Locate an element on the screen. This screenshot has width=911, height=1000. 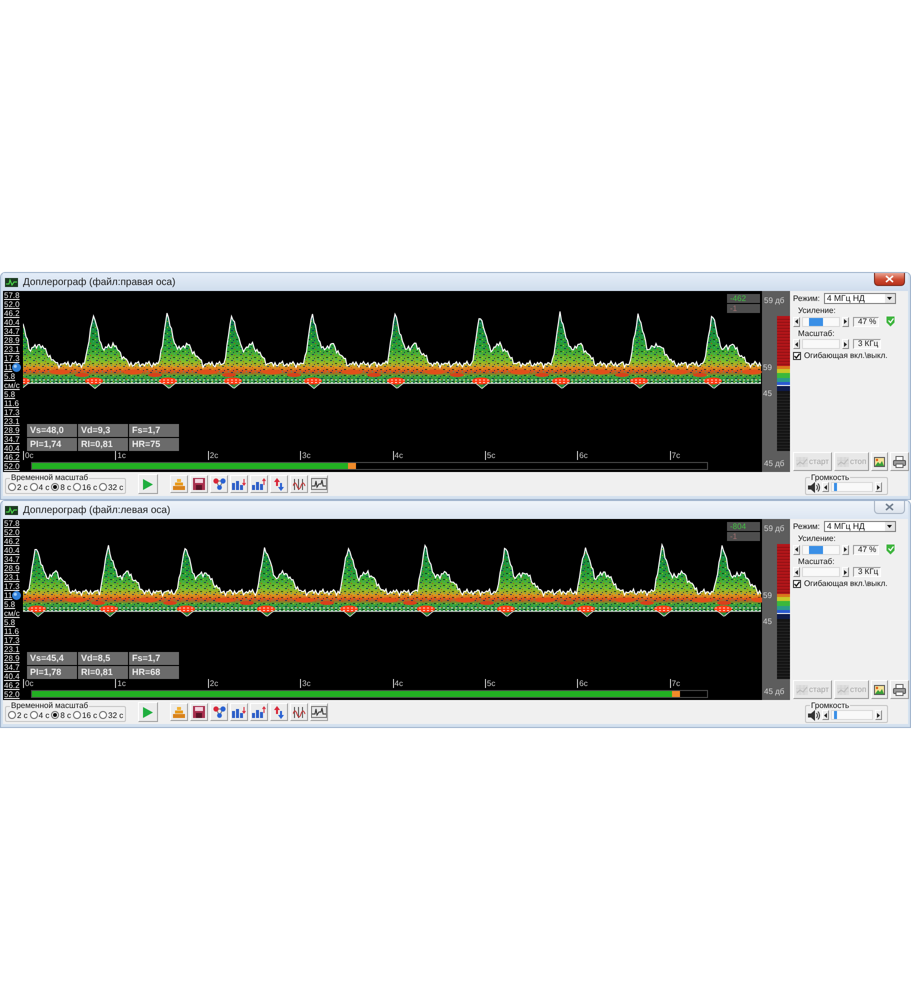
velocity-label: 11 is located at coordinates (7, 367).